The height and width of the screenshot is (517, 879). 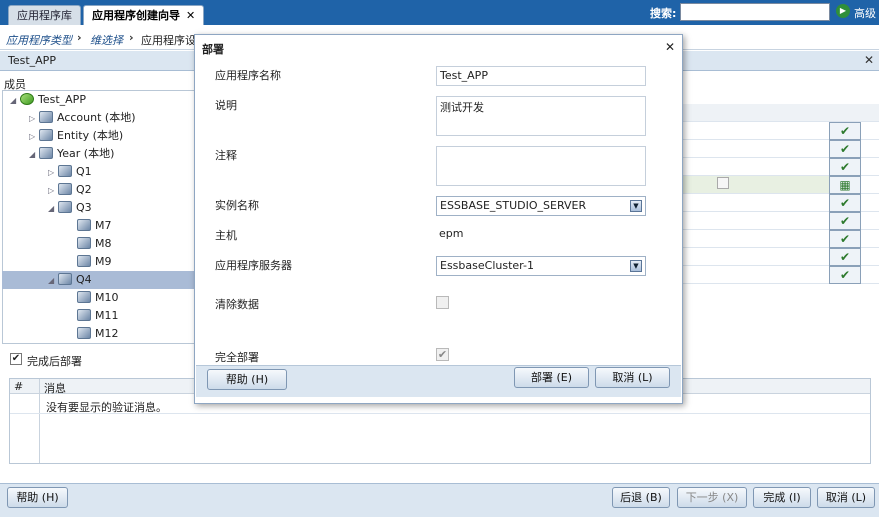 What do you see at coordinates (226, 235) in the screenshot?
I see `host-label: 主机` at bounding box center [226, 235].